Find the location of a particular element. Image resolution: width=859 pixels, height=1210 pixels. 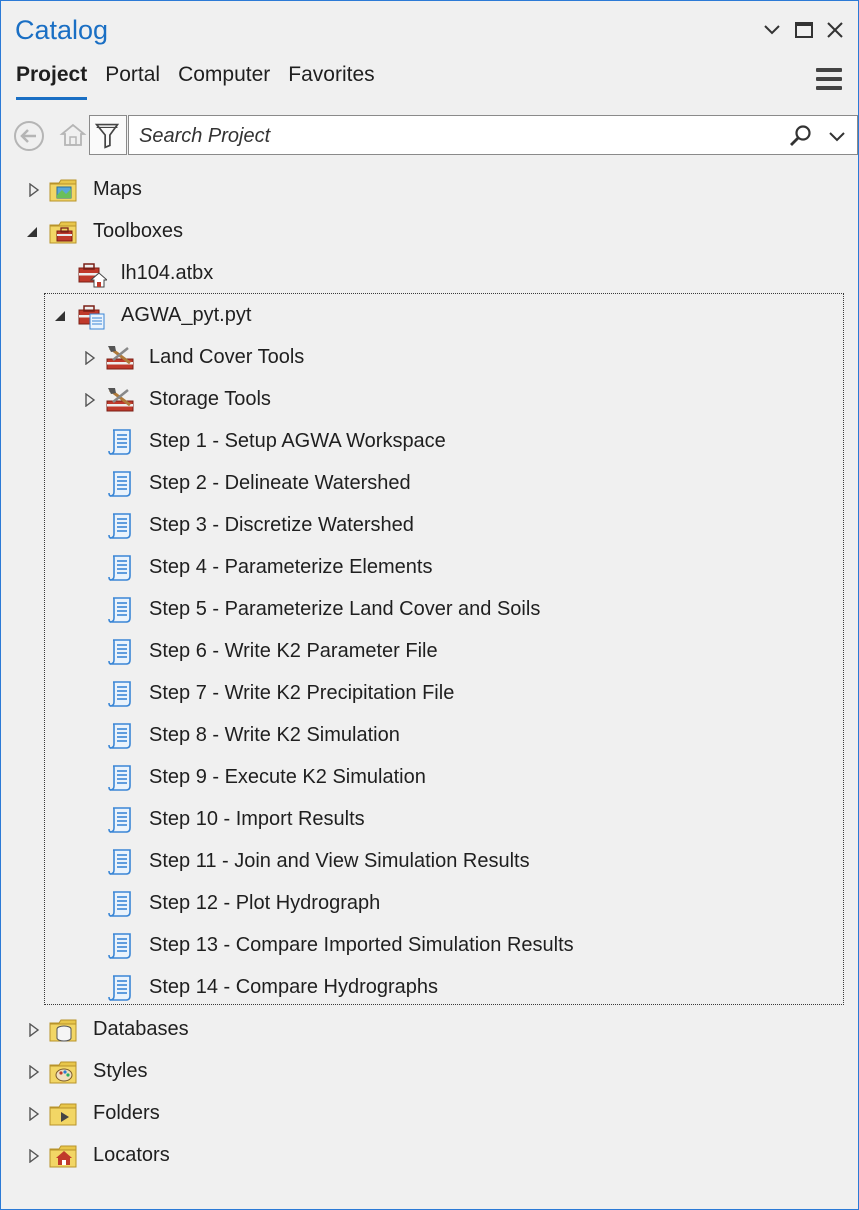

tree-item-label: AGWA_pyt.pyt is located at coordinates (186, 315).